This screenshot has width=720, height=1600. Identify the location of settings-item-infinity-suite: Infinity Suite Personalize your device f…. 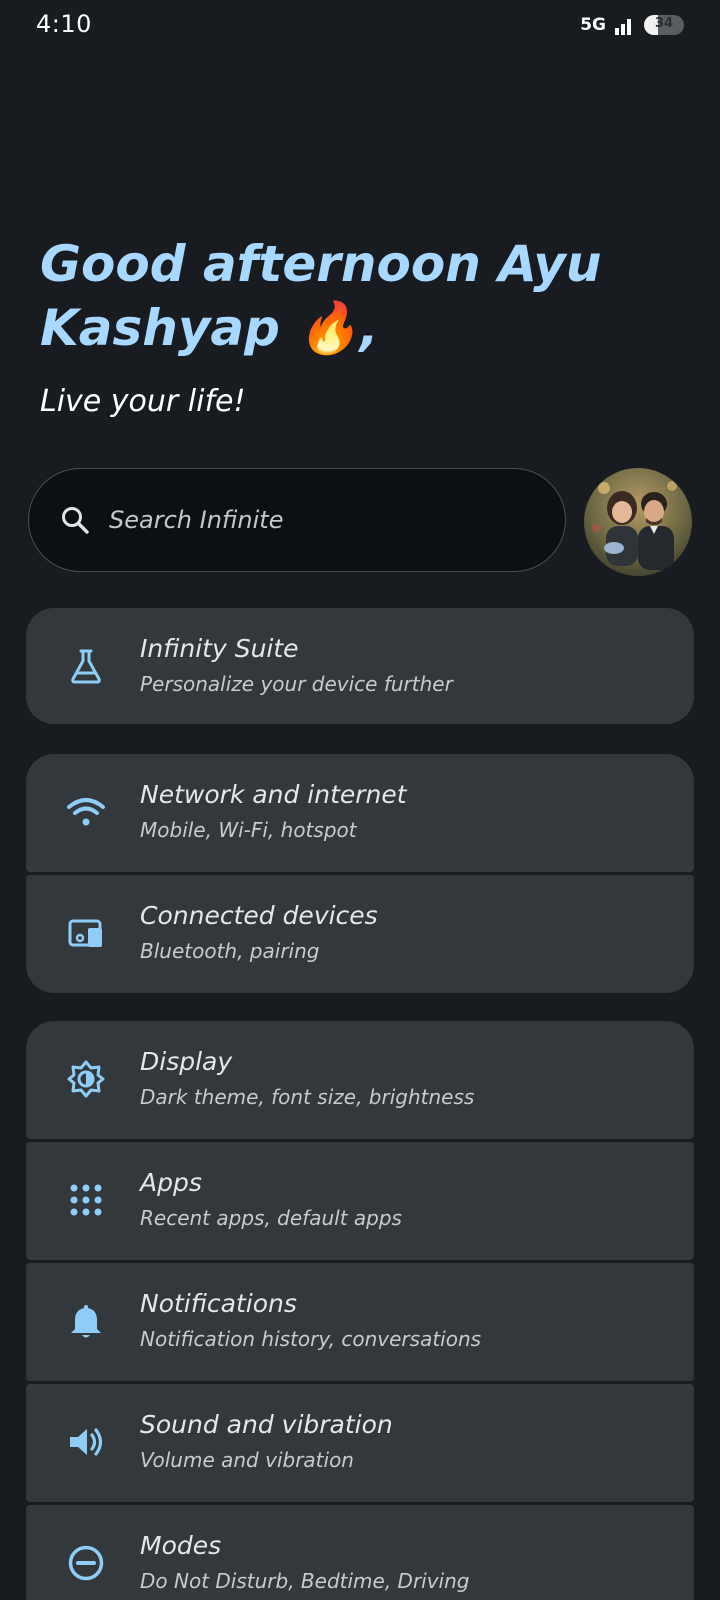
(360, 666).